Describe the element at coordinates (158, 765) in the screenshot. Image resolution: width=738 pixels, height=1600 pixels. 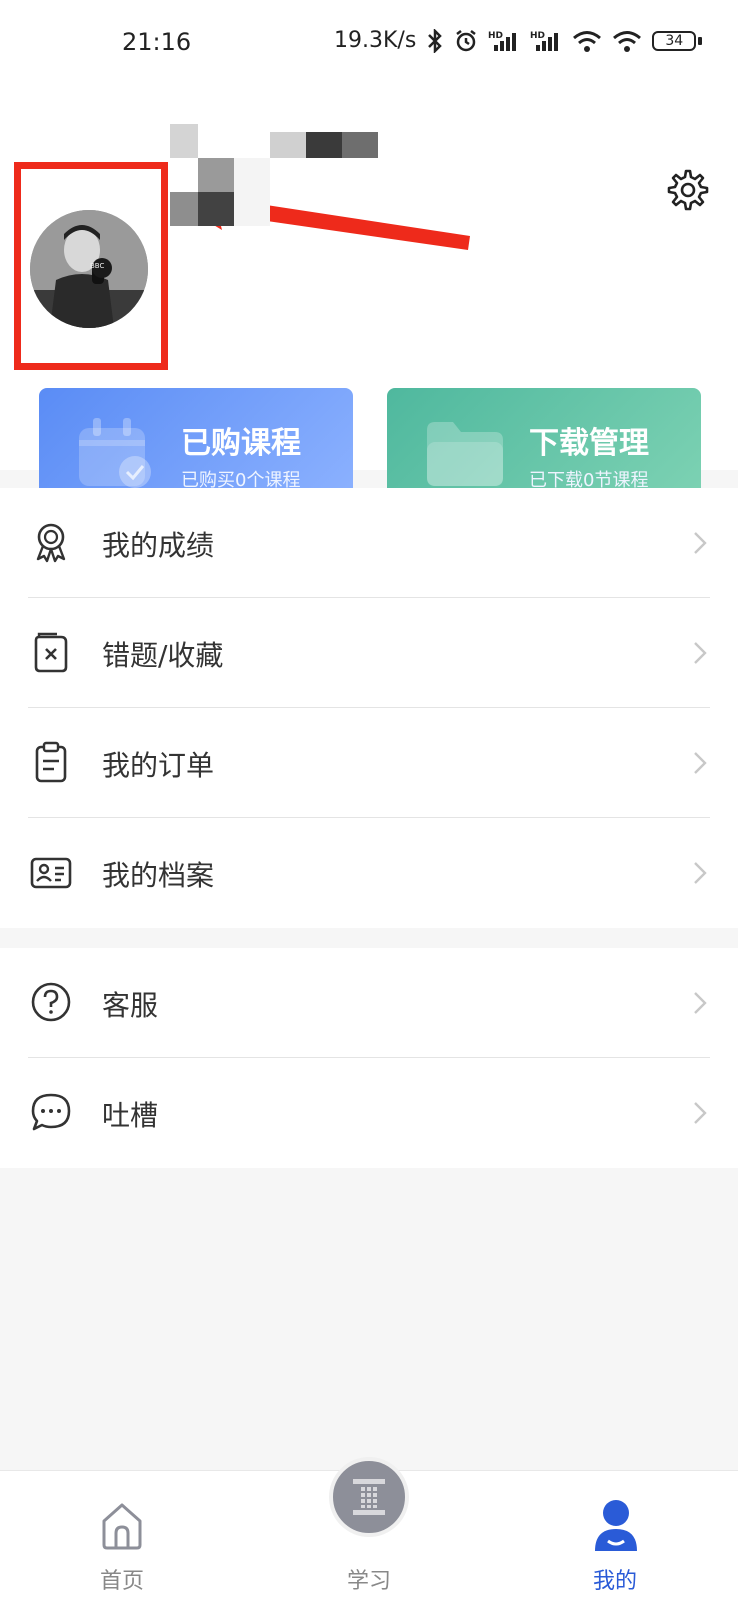
I see `menu-item-label: 我的订单` at that location.